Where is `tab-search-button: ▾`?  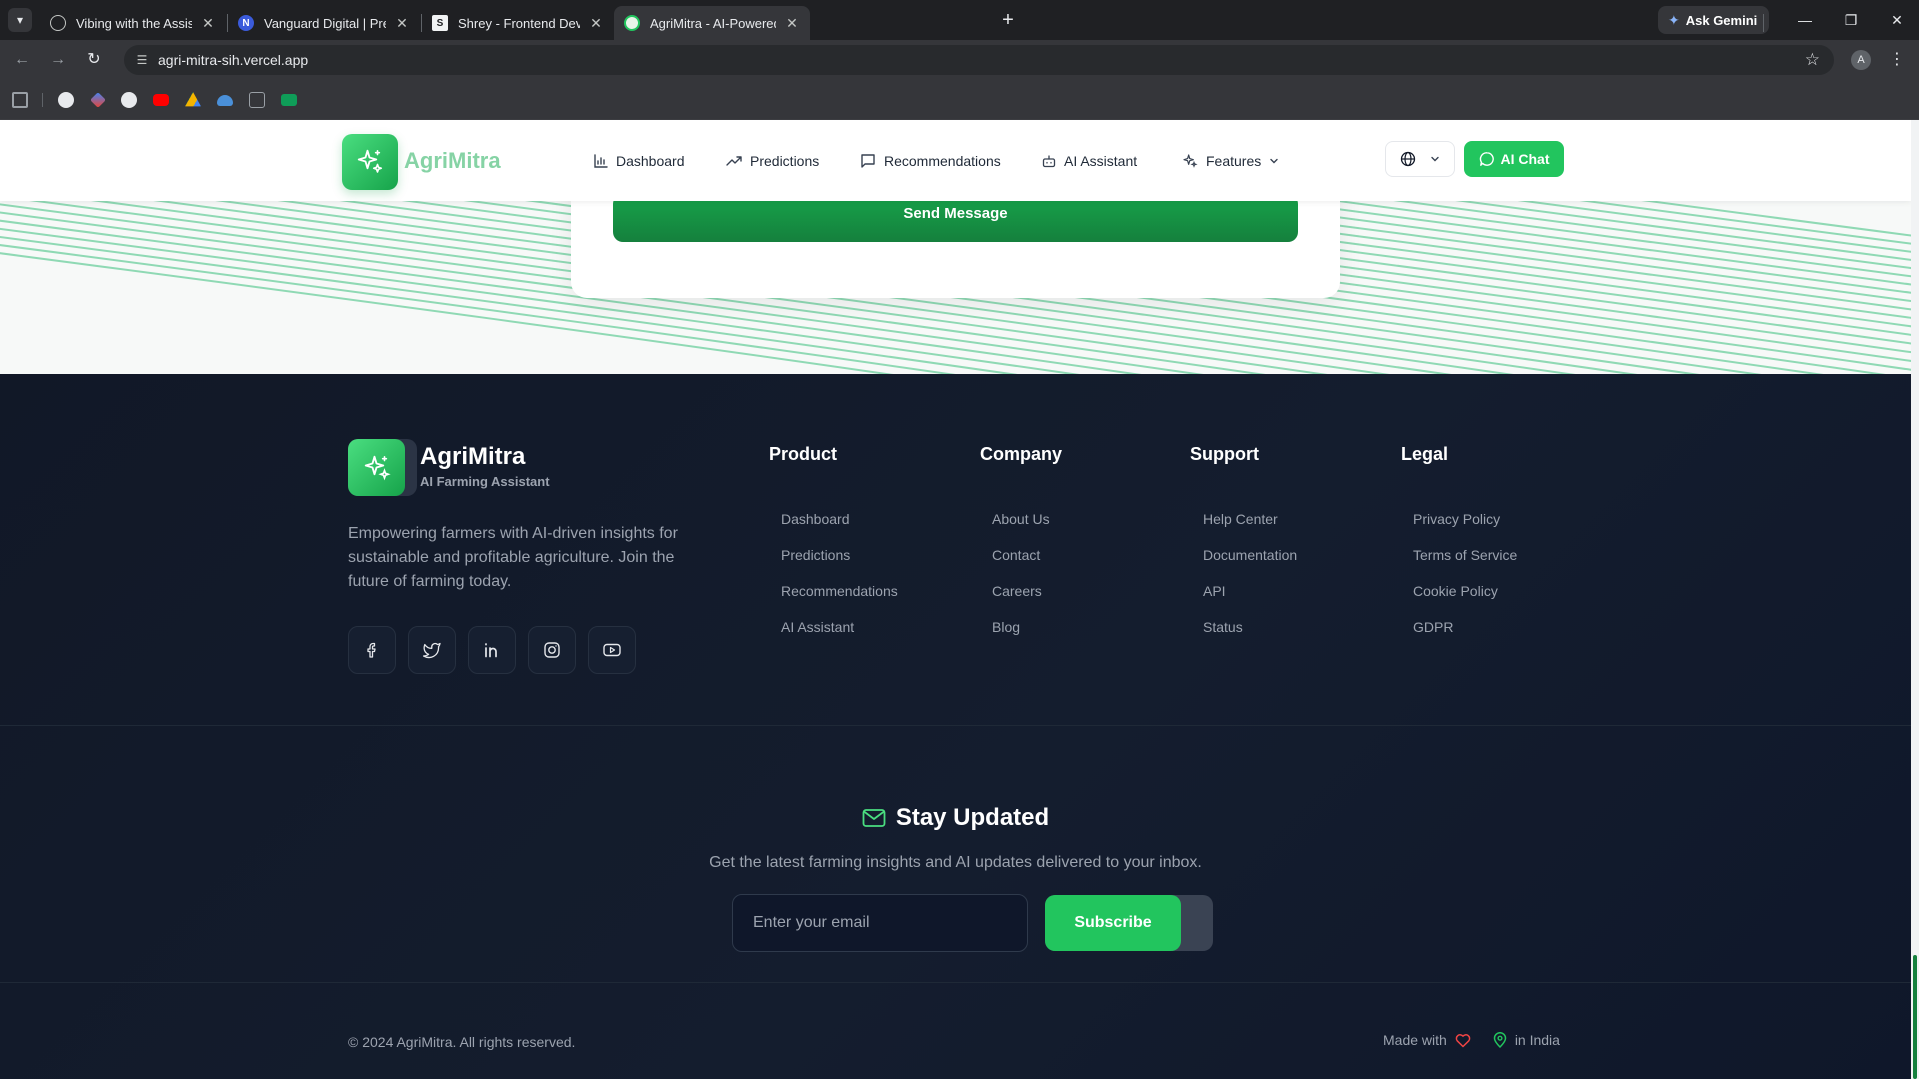 tab-search-button: ▾ is located at coordinates (20, 20).